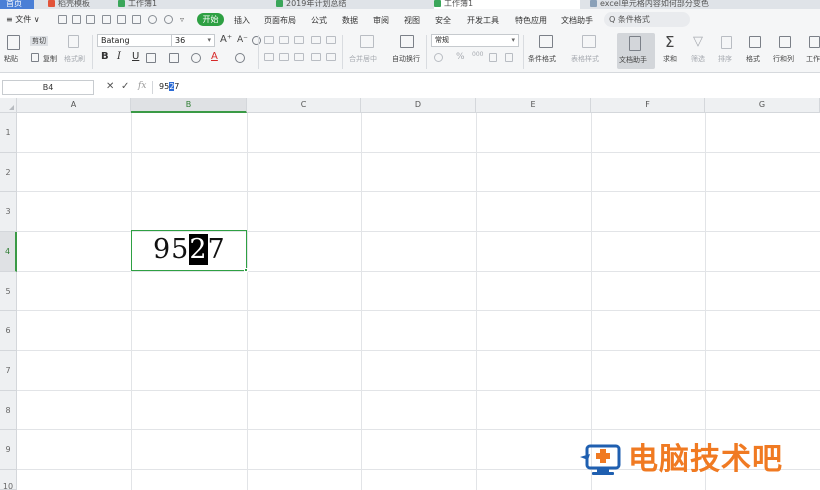  Describe the element at coordinates (142, 86) in the screenshot. I see `insert-function-icon: fx` at that location.